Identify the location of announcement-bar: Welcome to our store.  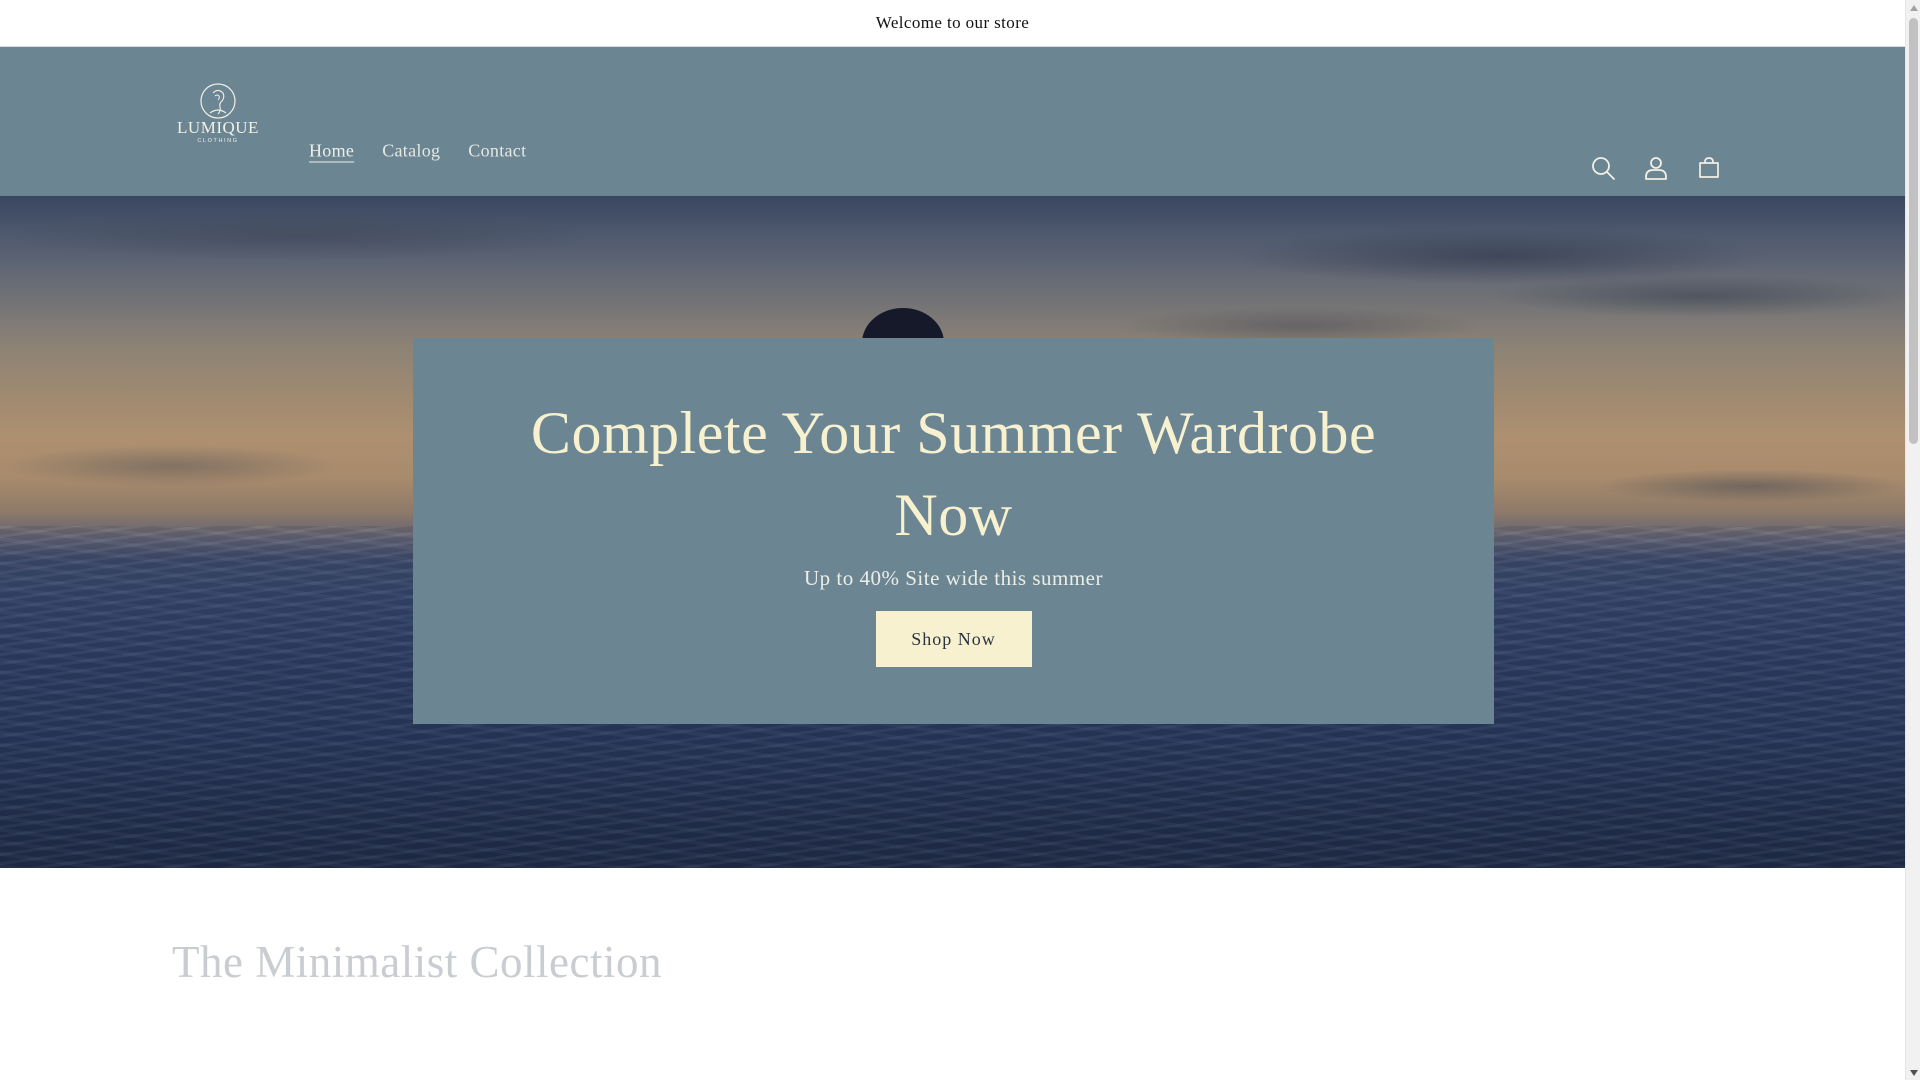
(952, 23).